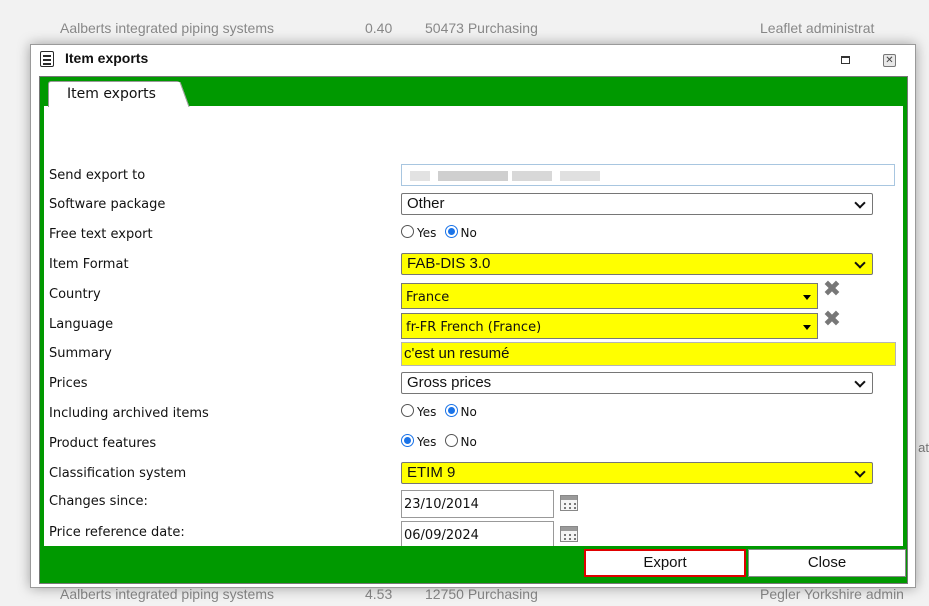 Image resolution: width=929 pixels, height=606 pixels. I want to click on row-software-package: Software package Other, so click(473, 205).